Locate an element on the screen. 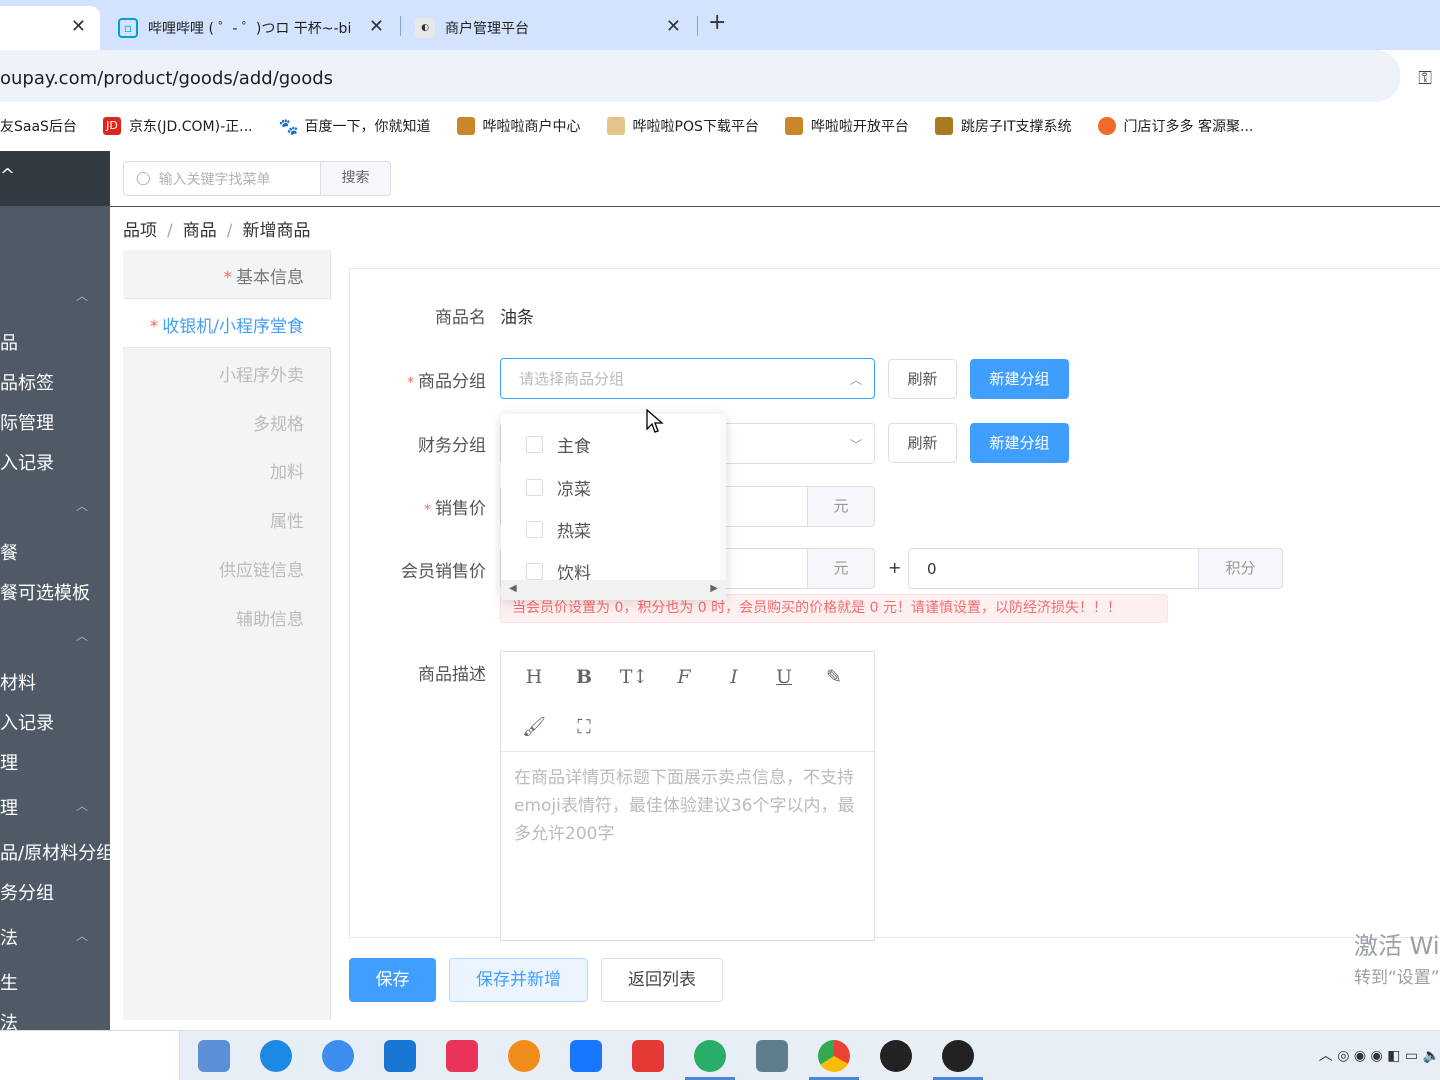 This screenshot has width=1440, height=1080. key-icon: ⚿ is located at coordinates (1425, 78).